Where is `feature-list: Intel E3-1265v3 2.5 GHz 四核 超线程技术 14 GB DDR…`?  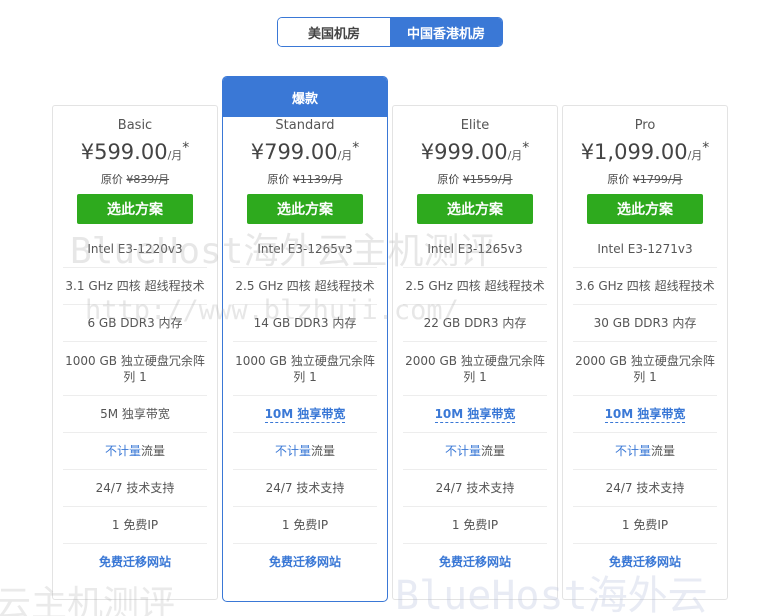 feature-list: Intel E3-1265v3 2.5 GHz 四核 超线程技术 14 GB DDR… is located at coordinates (305, 405).